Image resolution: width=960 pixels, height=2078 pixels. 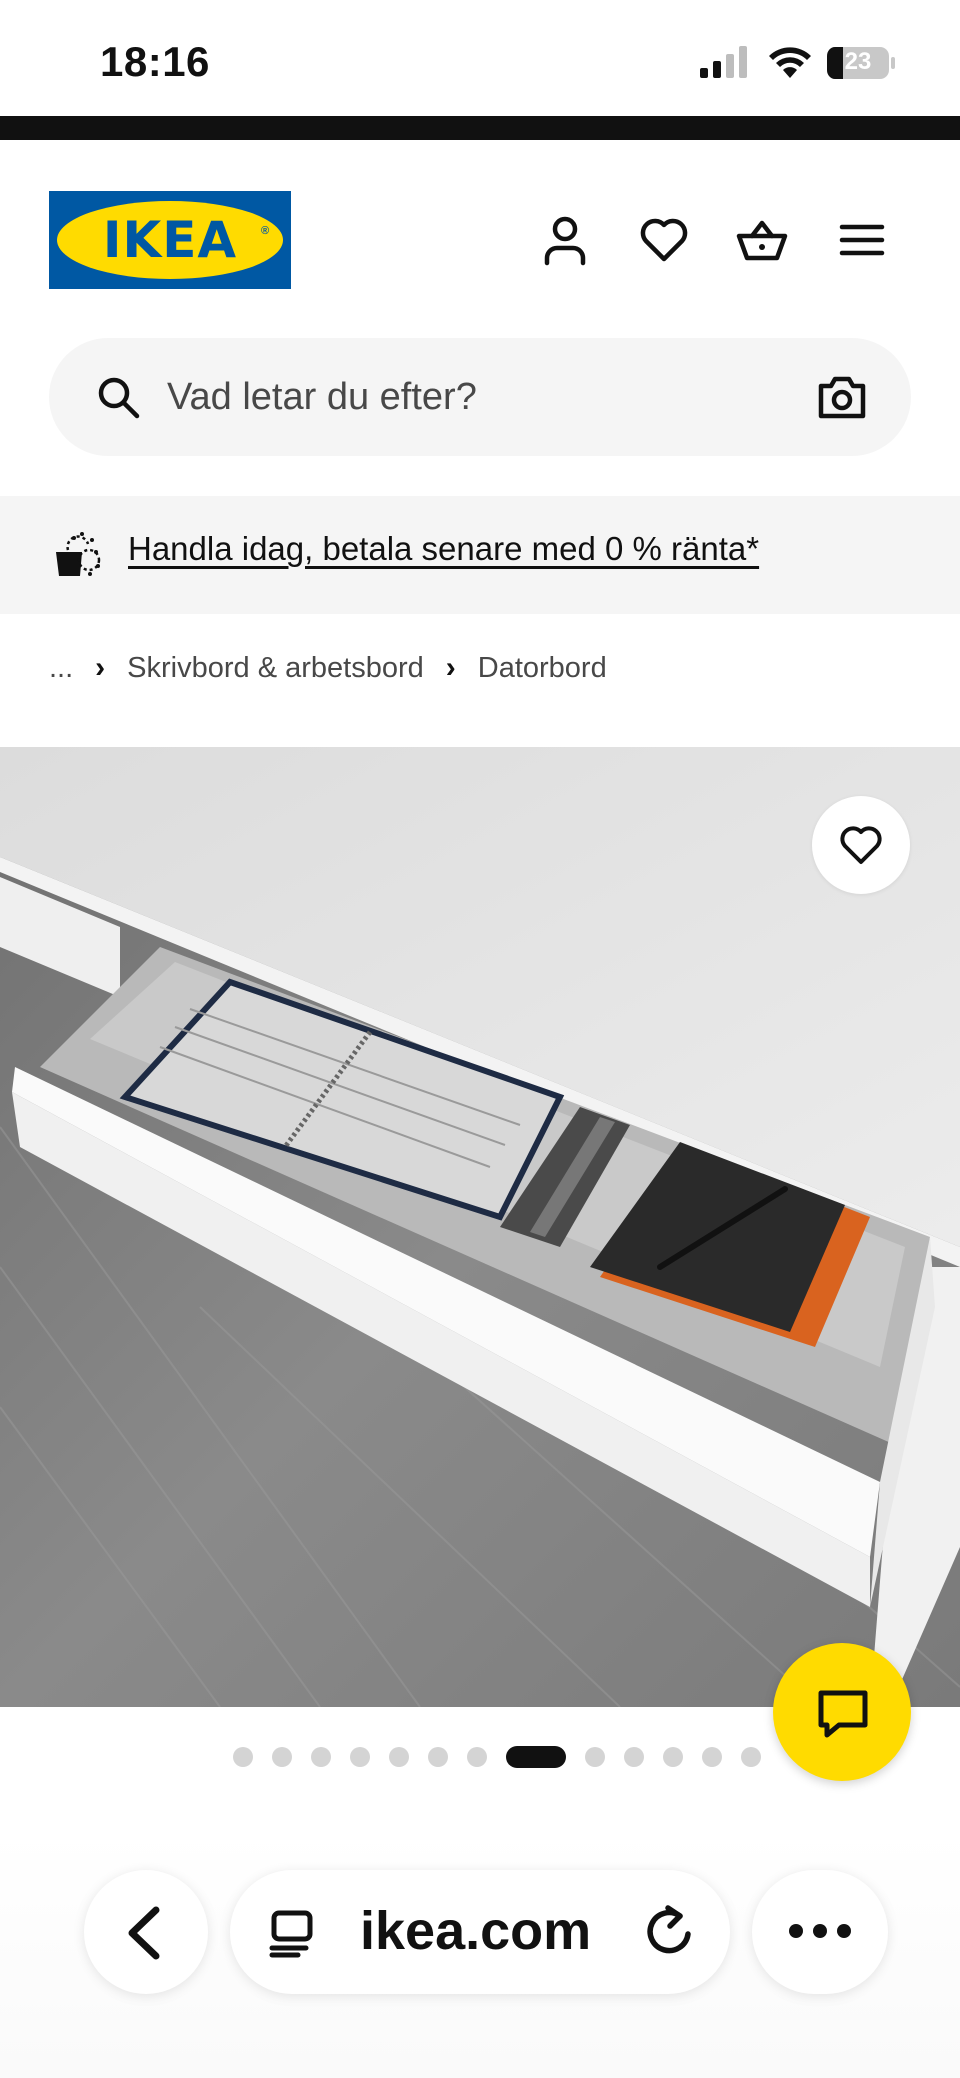 I want to click on camera-icon, so click(x=842, y=397).